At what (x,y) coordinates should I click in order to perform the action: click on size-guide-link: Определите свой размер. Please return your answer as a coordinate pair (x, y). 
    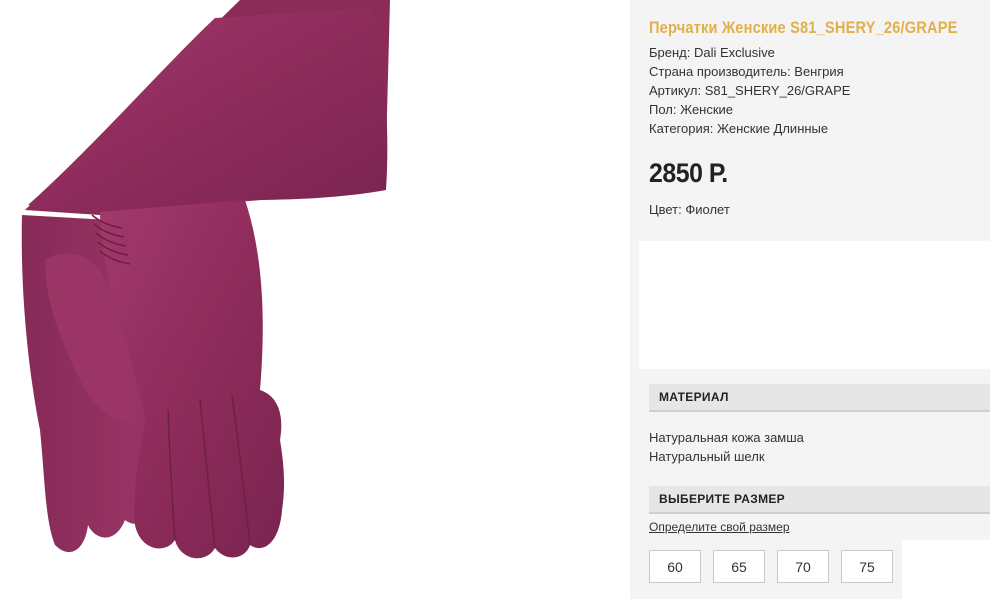
    Looking at the image, I should click on (719, 527).